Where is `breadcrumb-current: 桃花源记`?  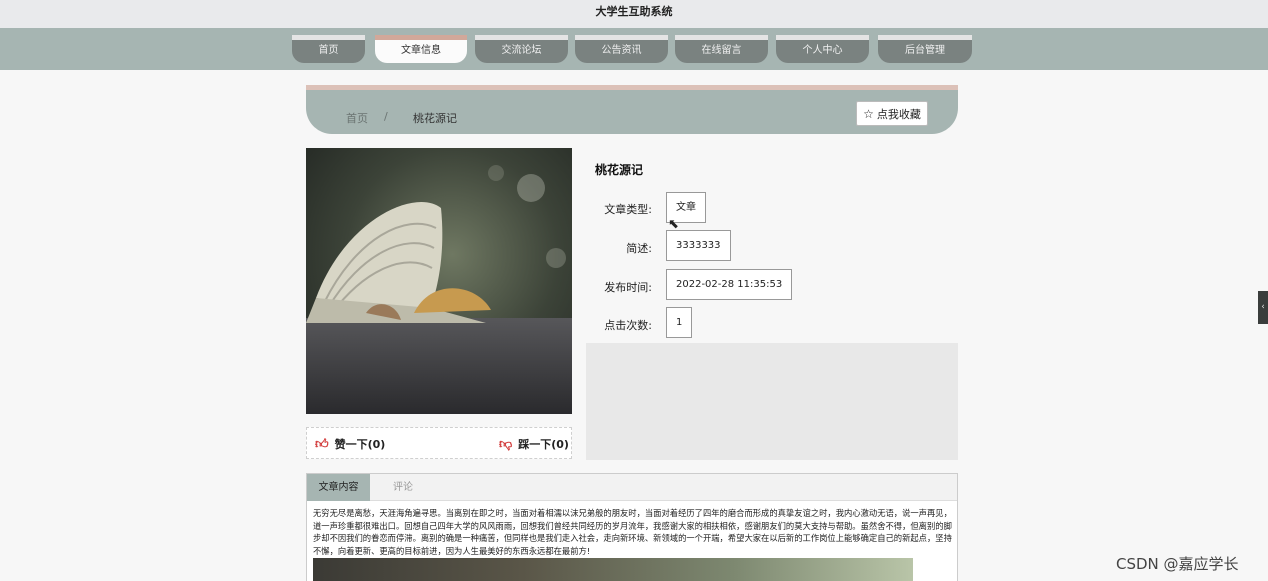
breadcrumb-current: 桃花源记 is located at coordinates (435, 118).